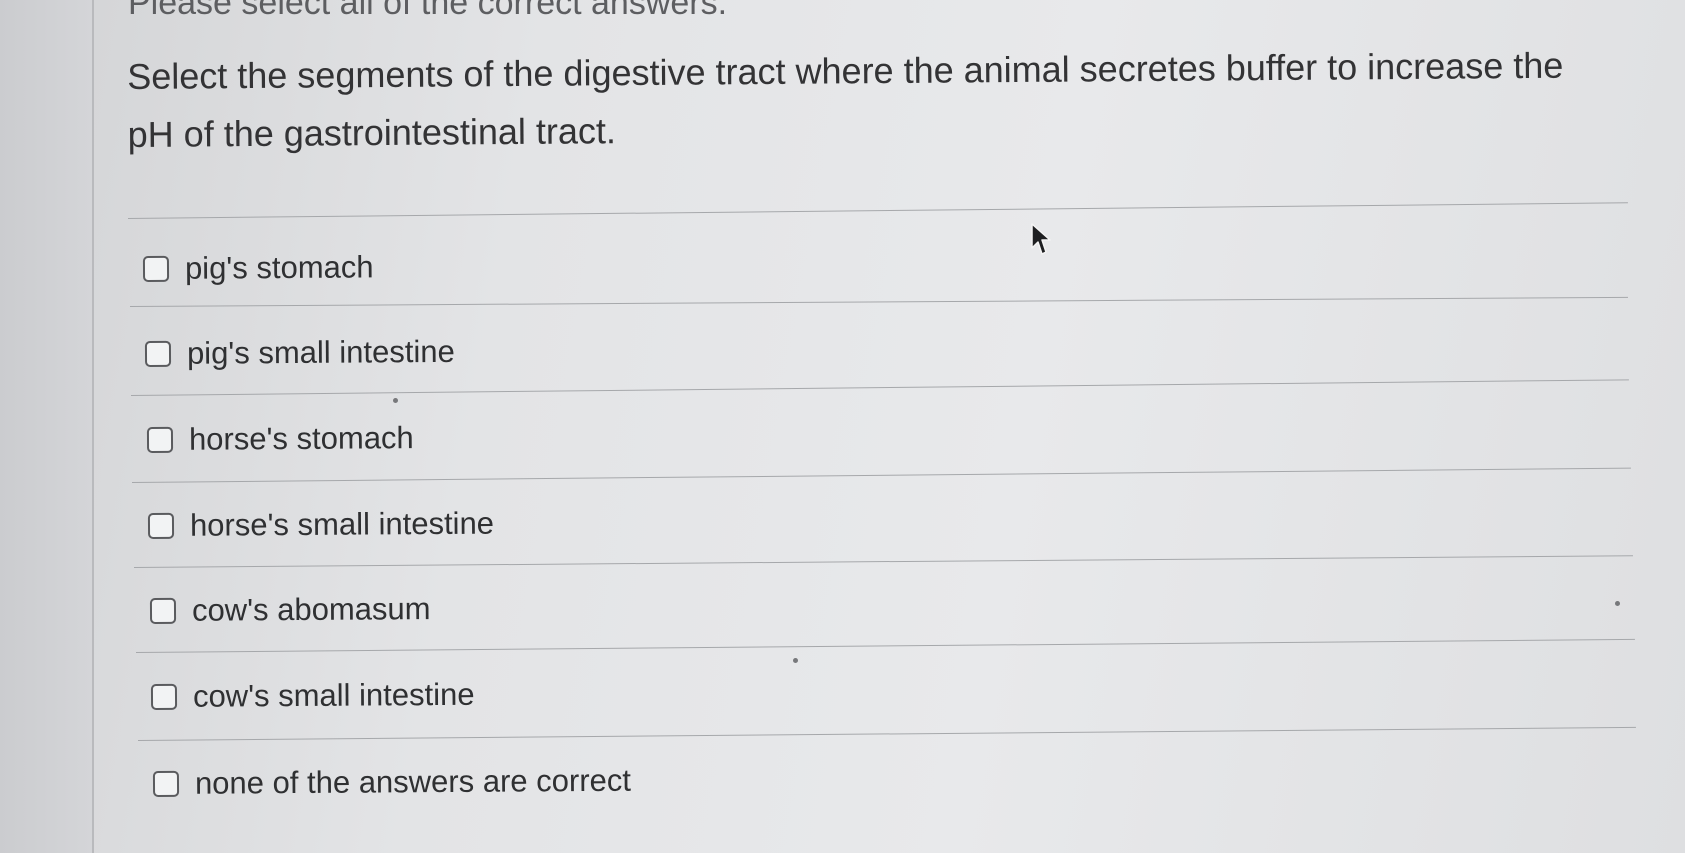  I want to click on option-cows-small-intestine: cow's small intestine, so click(312, 695).